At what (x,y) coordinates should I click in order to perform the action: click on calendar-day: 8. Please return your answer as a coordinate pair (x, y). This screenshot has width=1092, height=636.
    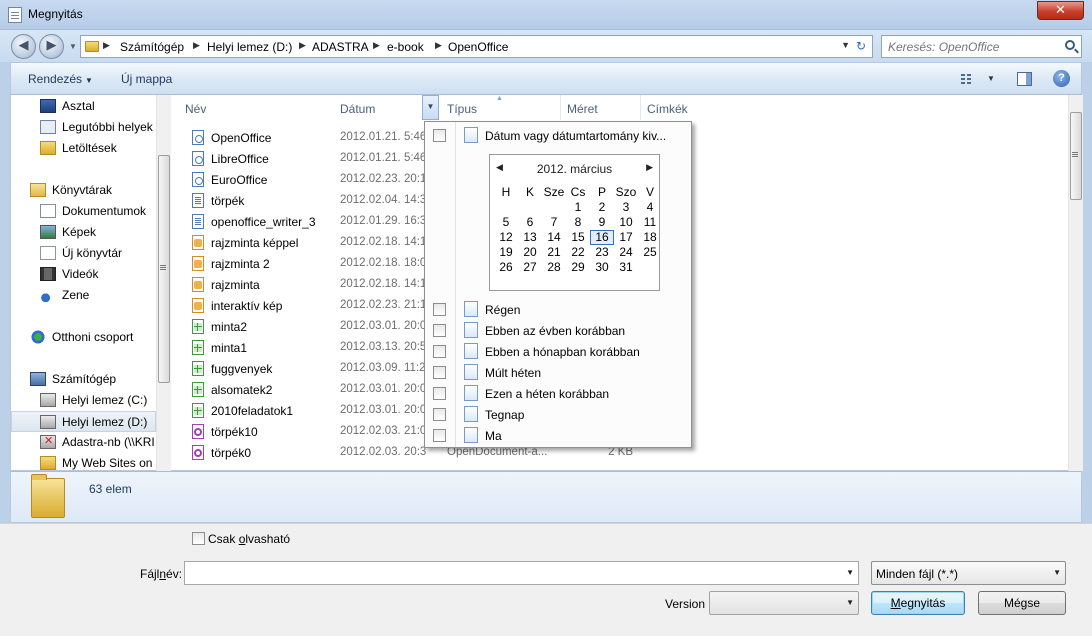
    Looking at the image, I should click on (578, 222).